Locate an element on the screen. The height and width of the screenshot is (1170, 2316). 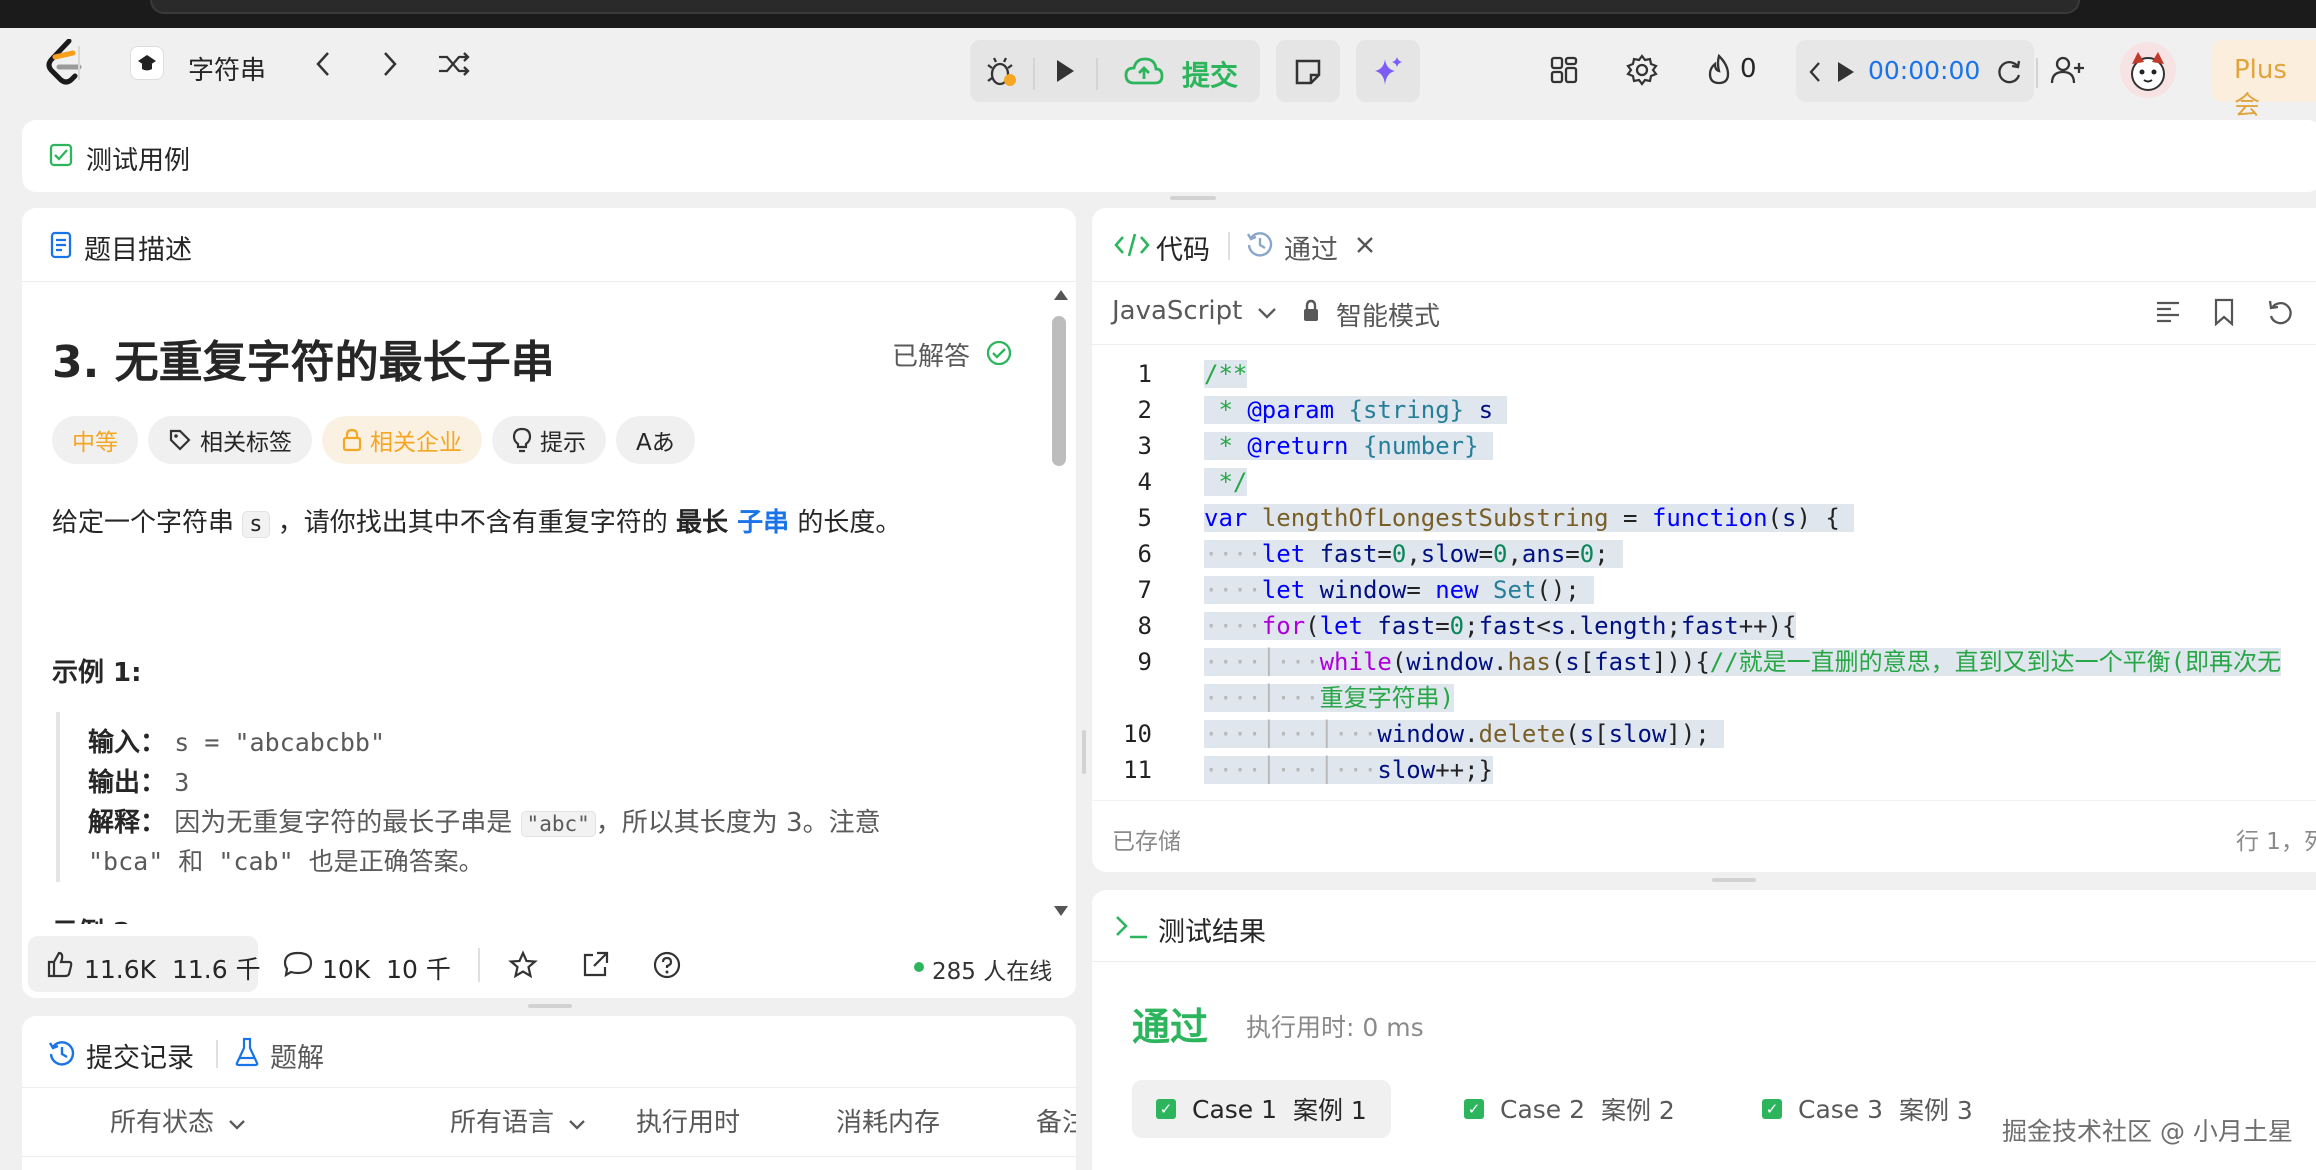
run-play-icon is located at coordinates (1065, 71).